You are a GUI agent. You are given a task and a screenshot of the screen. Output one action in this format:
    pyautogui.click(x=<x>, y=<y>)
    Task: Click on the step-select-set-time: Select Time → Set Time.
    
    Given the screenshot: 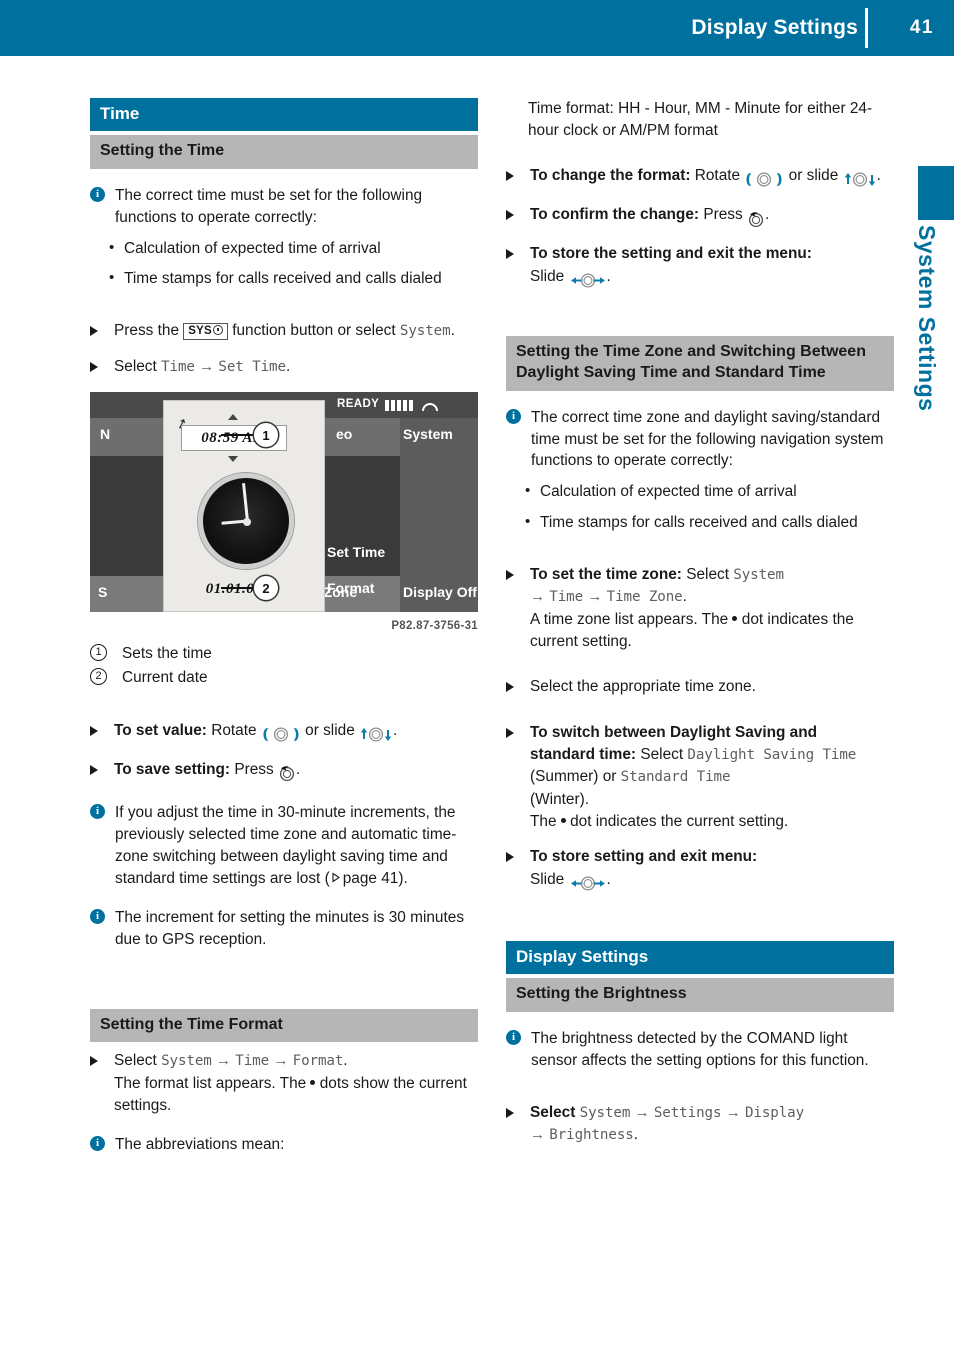 What is the action you would take?
    pyautogui.click(x=284, y=367)
    